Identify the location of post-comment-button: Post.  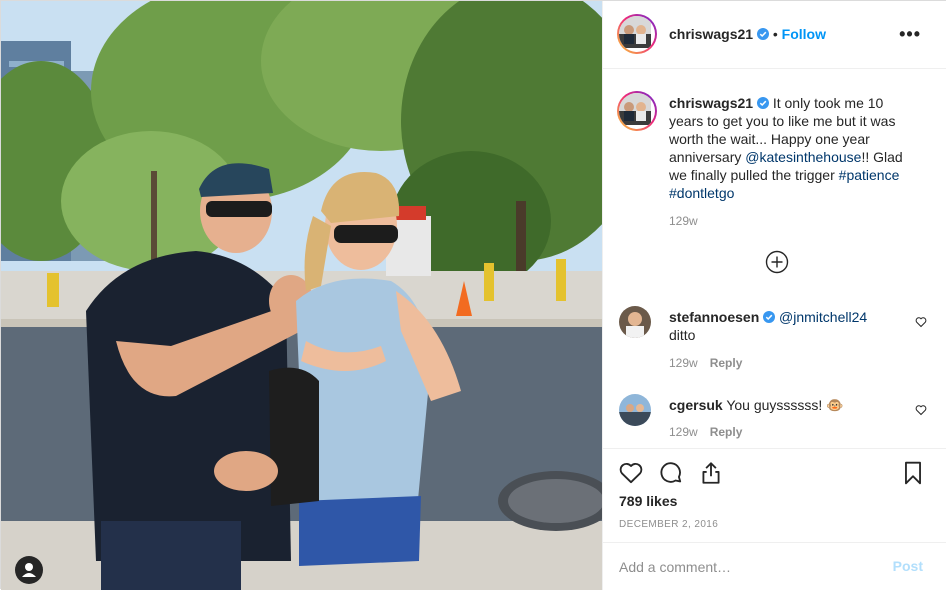
(908, 566).